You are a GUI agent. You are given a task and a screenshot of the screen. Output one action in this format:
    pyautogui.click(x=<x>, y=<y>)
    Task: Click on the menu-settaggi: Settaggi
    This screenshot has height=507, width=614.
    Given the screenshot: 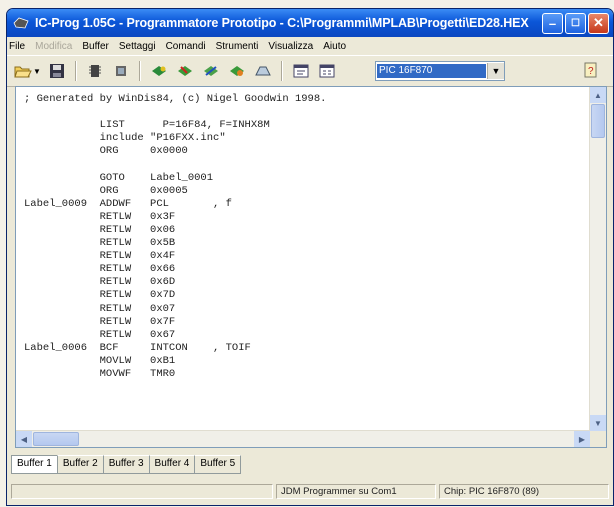 What is the action you would take?
    pyautogui.click(x=137, y=46)
    